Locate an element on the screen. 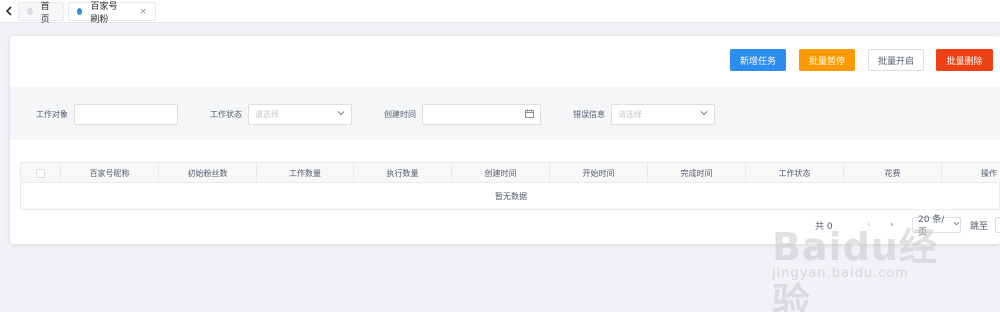 Image resolution: width=1000 pixels, height=312 pixels. status-label: 工作状态 is located at coordinates (226, 114).